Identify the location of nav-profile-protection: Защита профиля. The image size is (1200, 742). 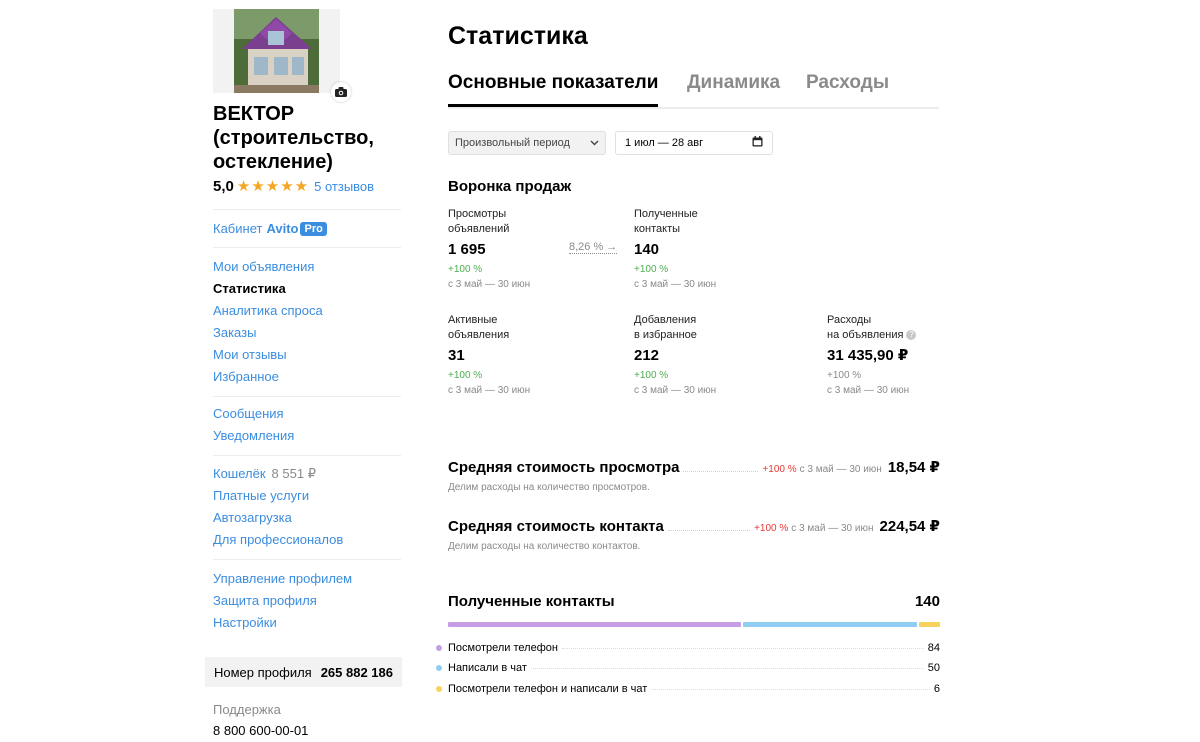
(282, 601).